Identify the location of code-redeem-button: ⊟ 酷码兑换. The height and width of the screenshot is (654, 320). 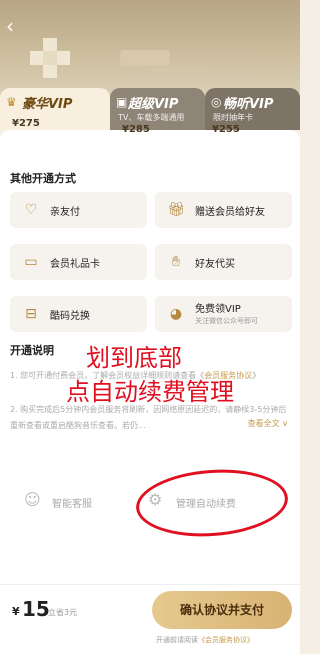
(78, 314).